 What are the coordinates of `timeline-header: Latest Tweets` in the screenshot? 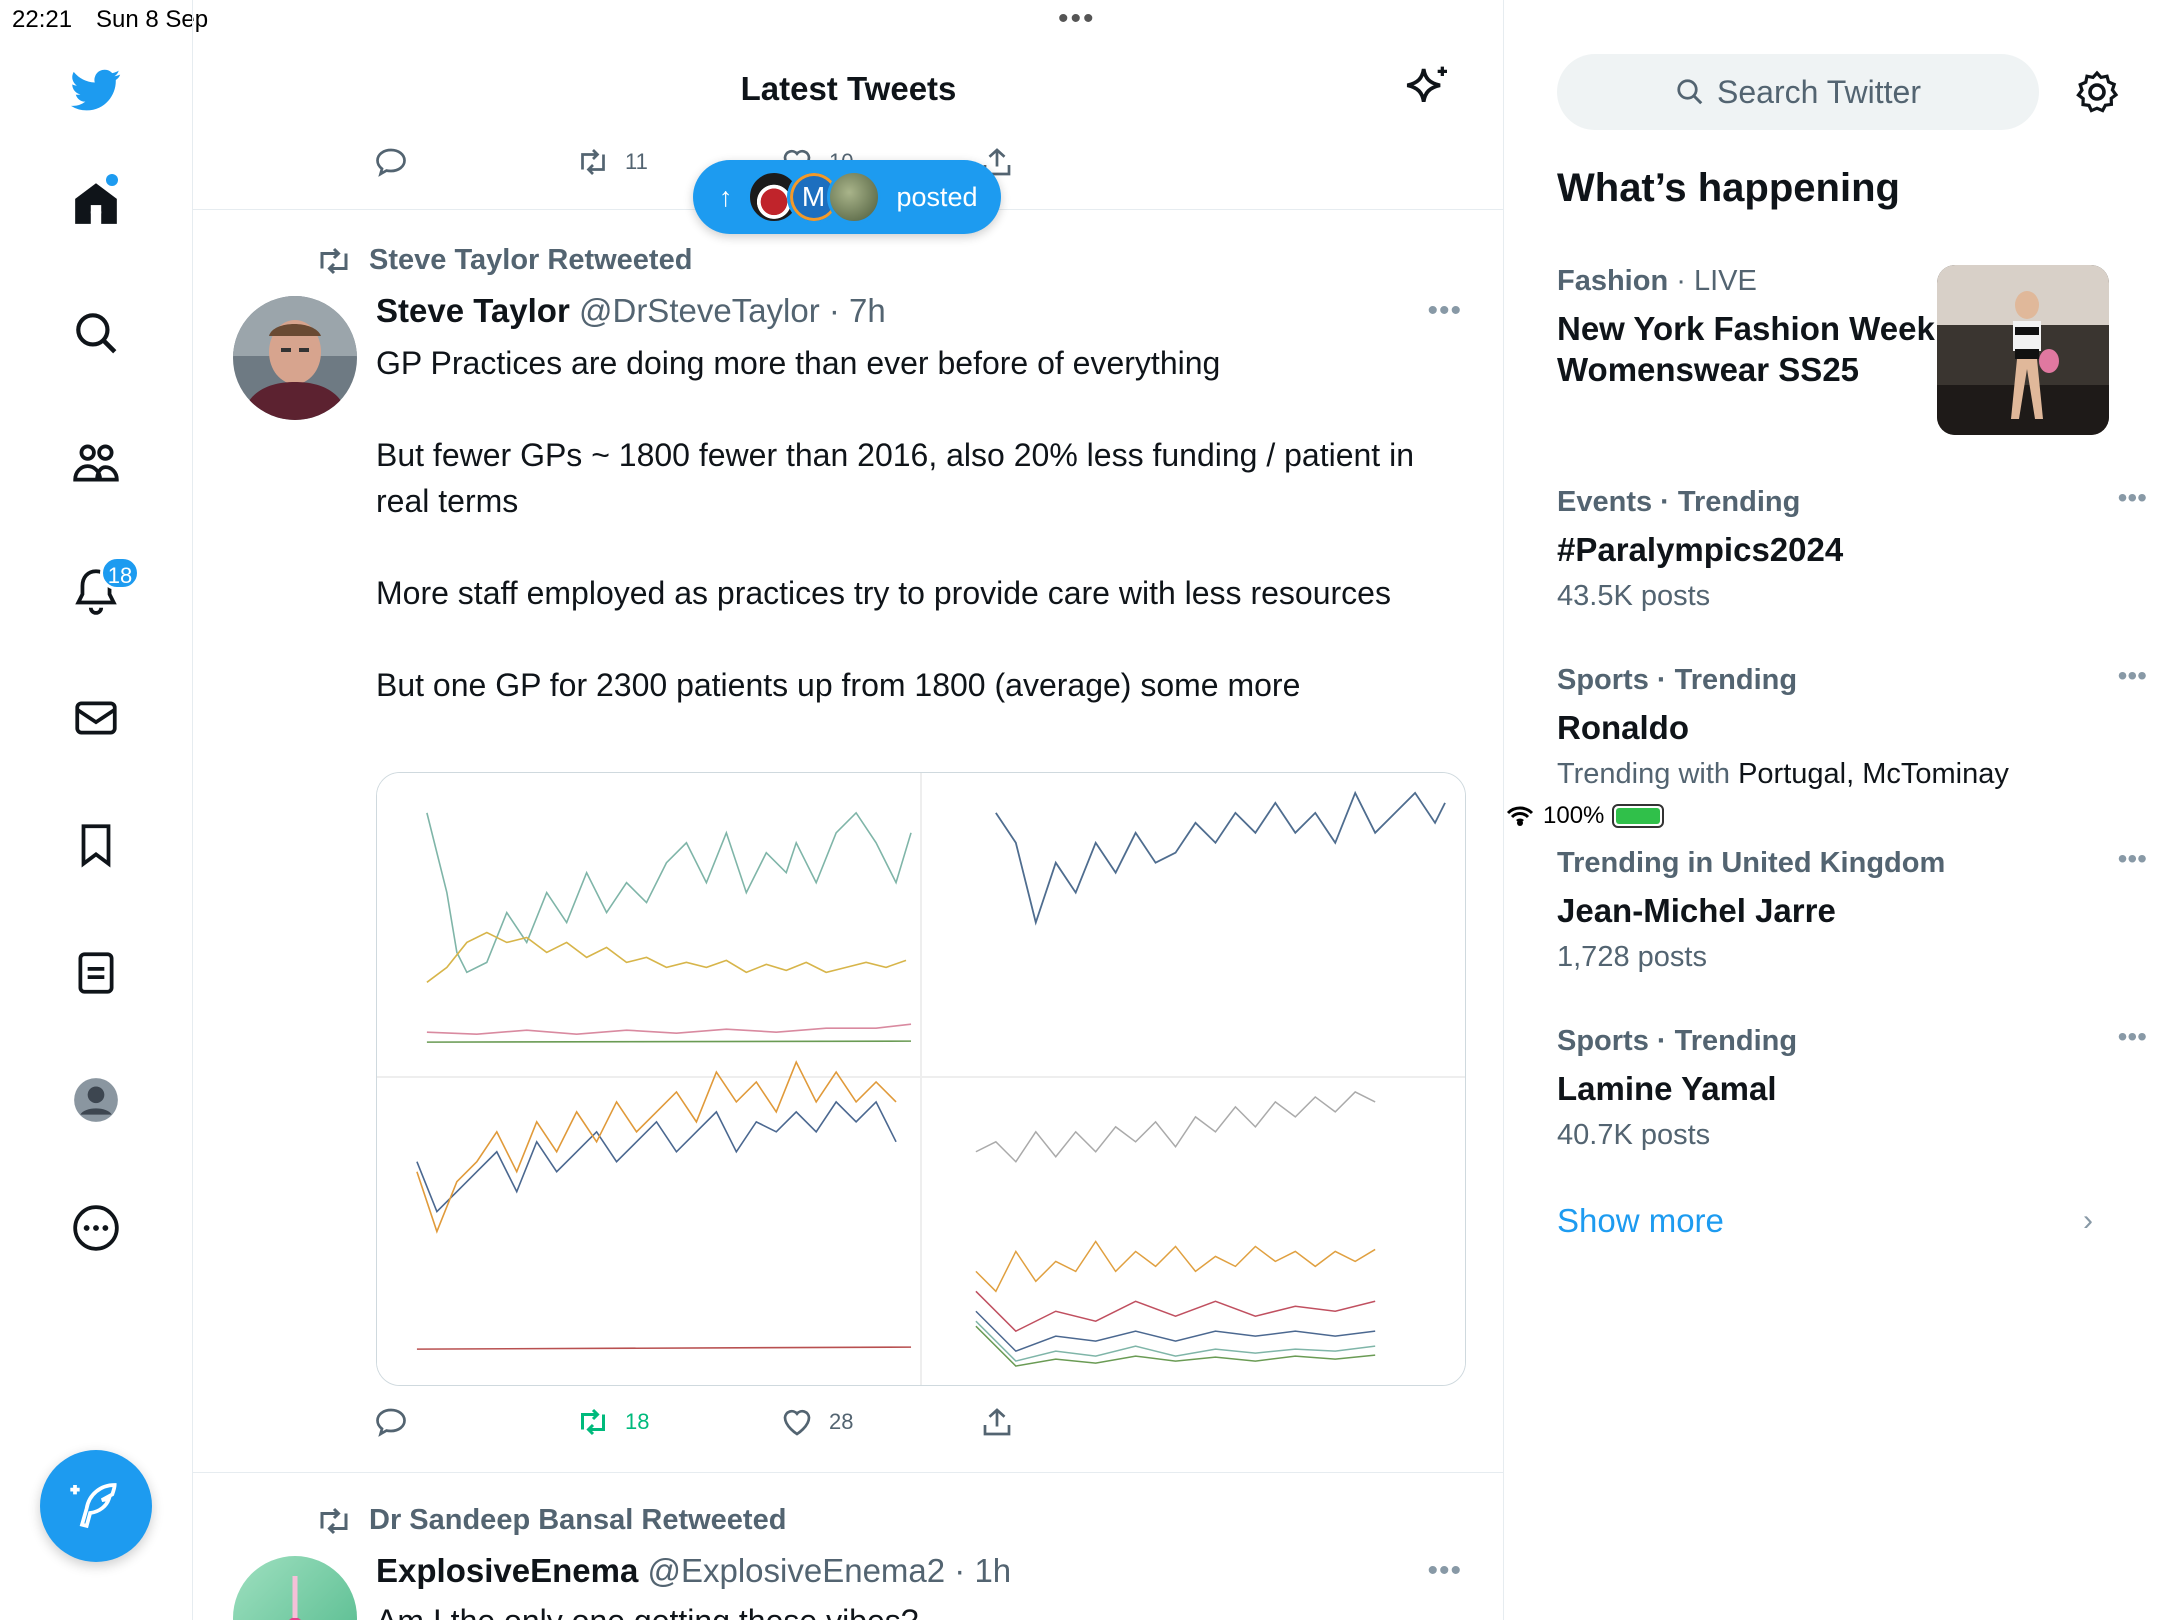 It's located at (848, 90).